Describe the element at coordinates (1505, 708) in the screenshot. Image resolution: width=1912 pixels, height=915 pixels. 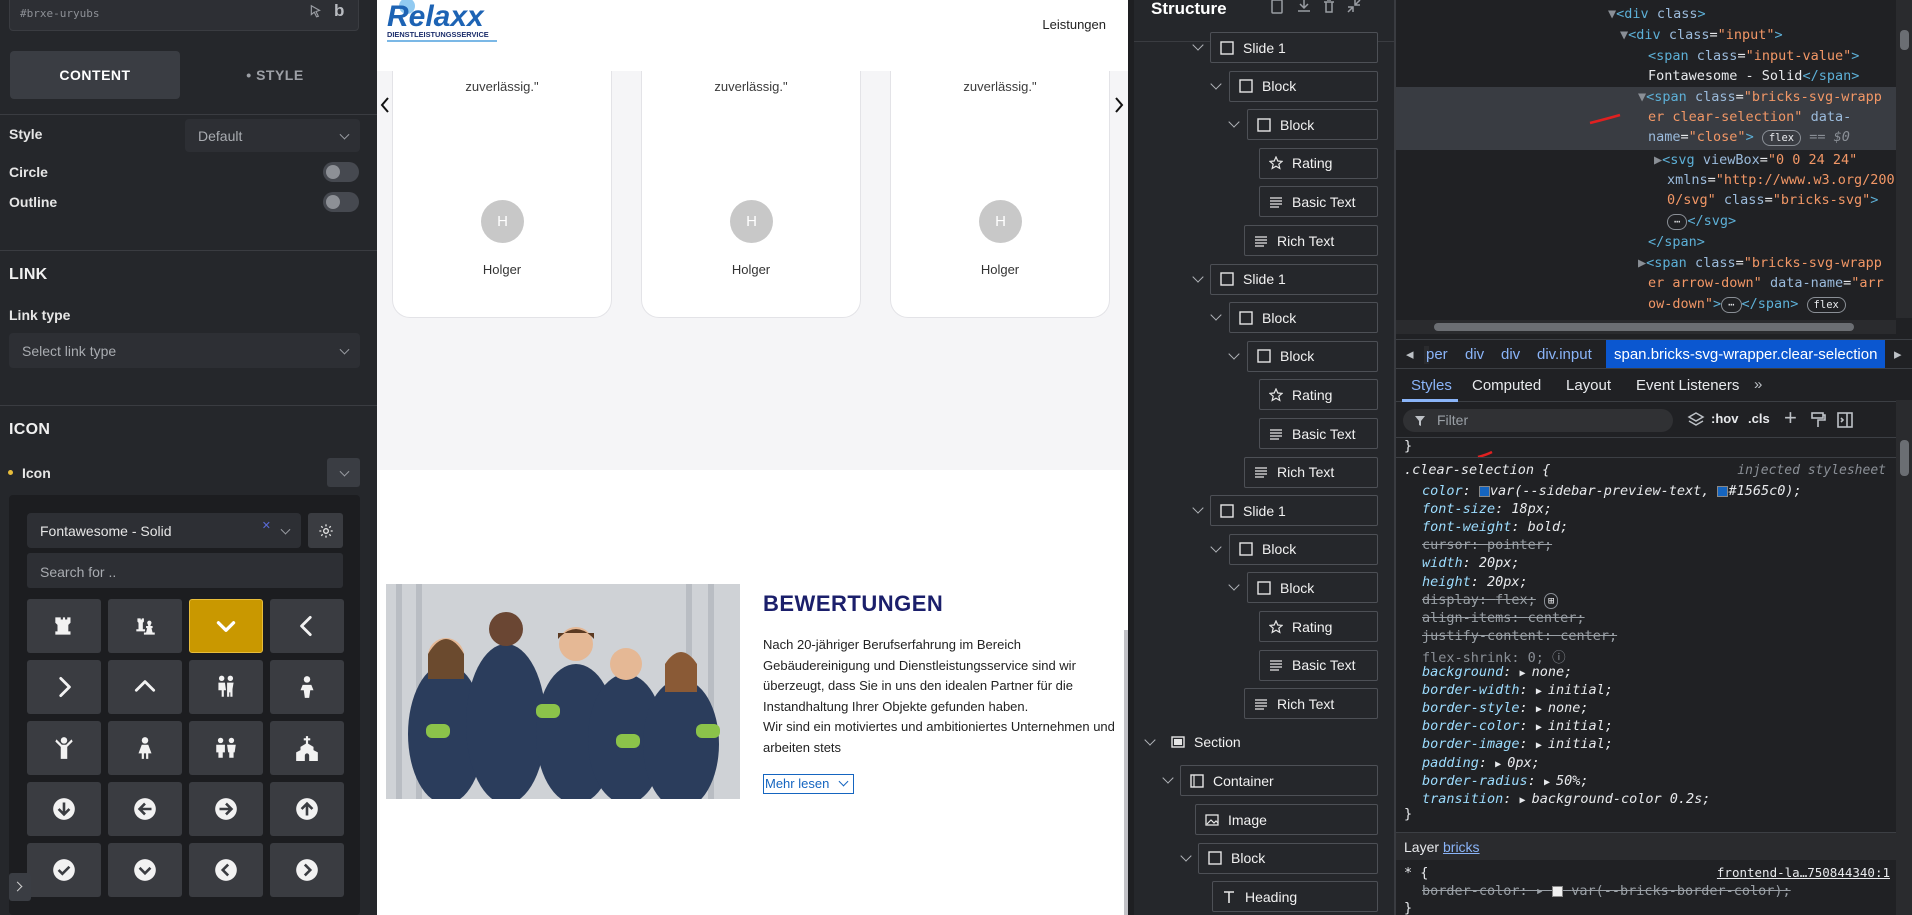
I see `declaration: border-style: ▶ none;` at that location.